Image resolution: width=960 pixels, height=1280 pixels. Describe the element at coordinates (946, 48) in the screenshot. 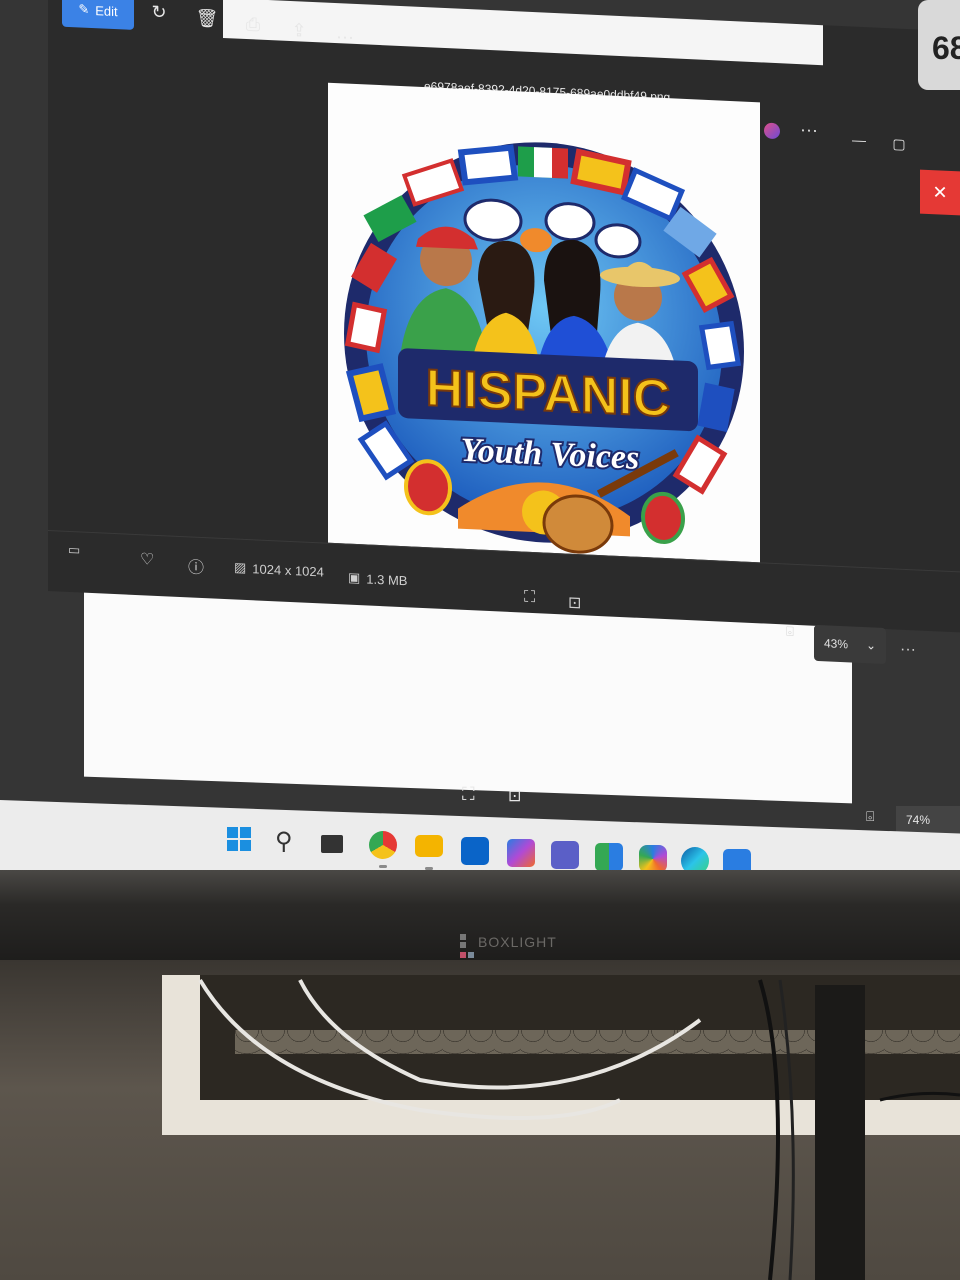

I see `badge-text: 68` at that location.